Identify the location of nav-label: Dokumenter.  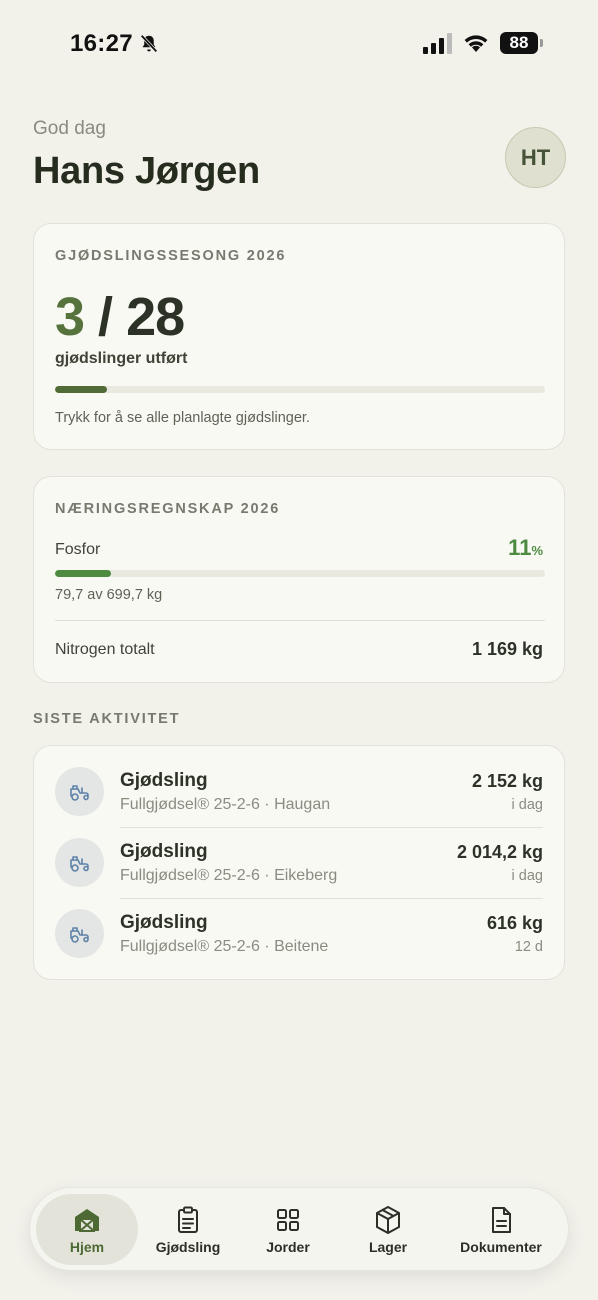
(501, 1247).